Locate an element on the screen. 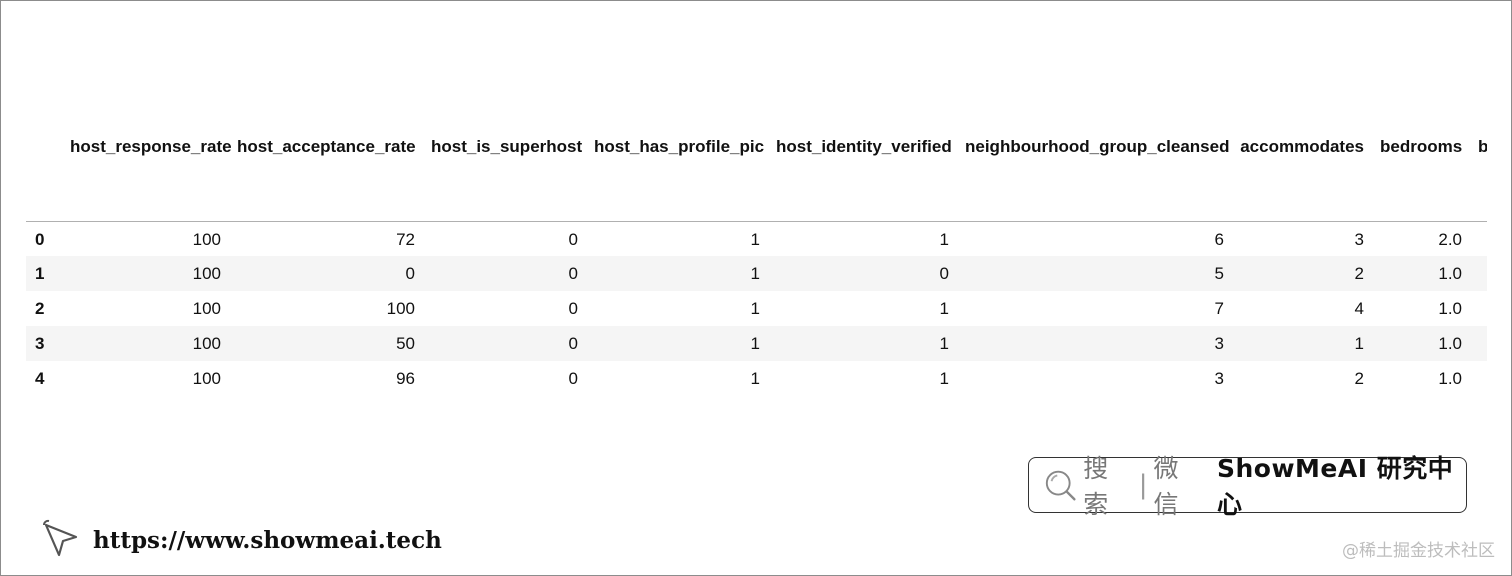  watermark: @稀土掘金技术社区 is located at coordinates (1418, 551).